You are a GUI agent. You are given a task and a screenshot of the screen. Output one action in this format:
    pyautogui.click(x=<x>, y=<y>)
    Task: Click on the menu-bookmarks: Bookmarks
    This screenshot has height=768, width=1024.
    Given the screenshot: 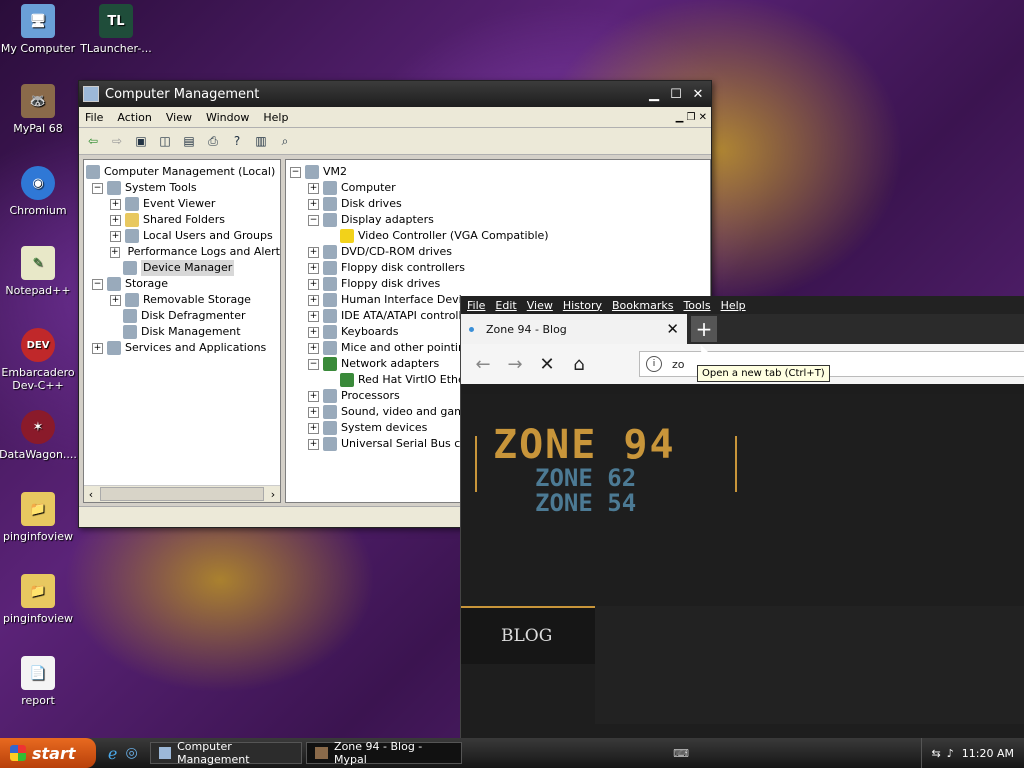 What is the action you would take?
    pyautogui.click(x=642, y=305)
    